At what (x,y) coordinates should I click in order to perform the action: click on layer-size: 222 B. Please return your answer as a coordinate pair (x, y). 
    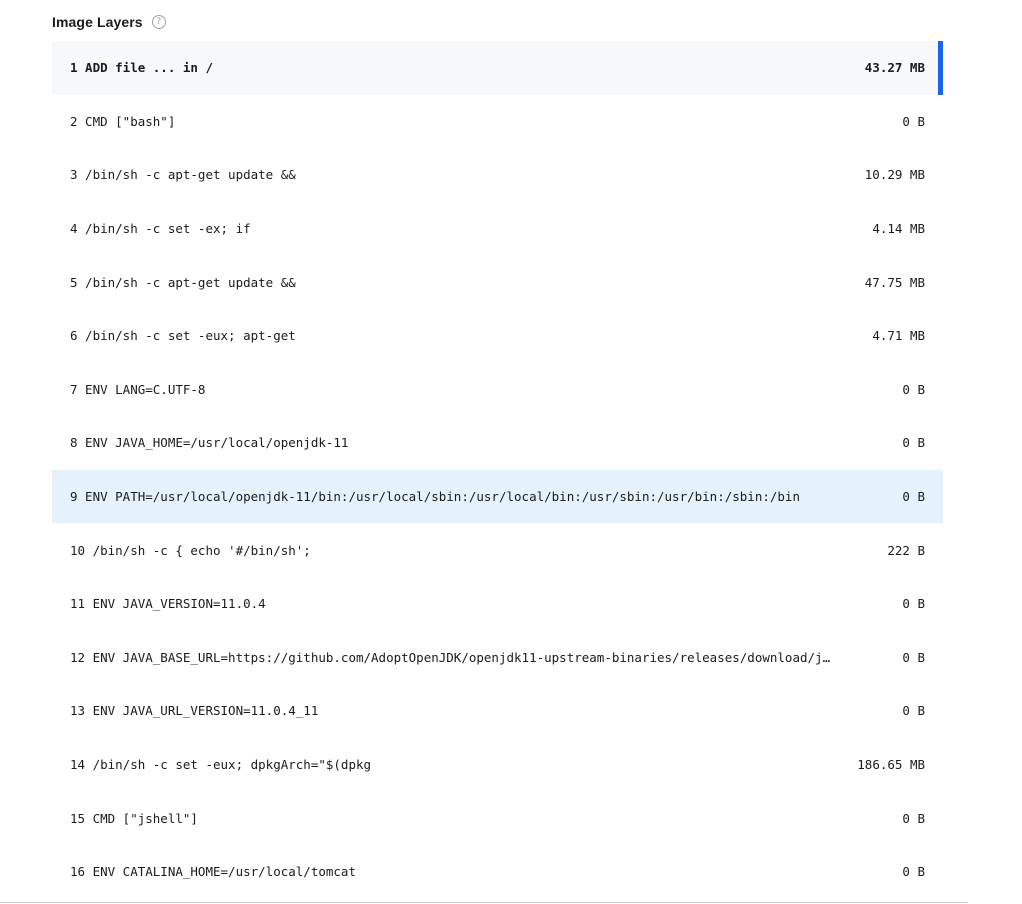
    Looking at the image, I should click on (906, 550).